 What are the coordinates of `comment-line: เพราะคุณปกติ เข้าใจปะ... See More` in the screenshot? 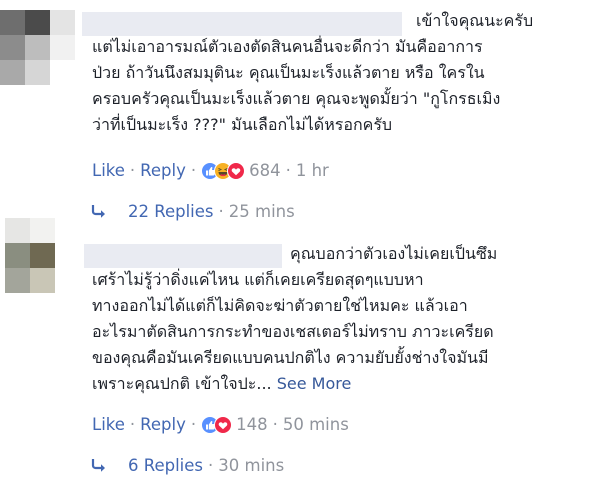 It's located at (294, 384).